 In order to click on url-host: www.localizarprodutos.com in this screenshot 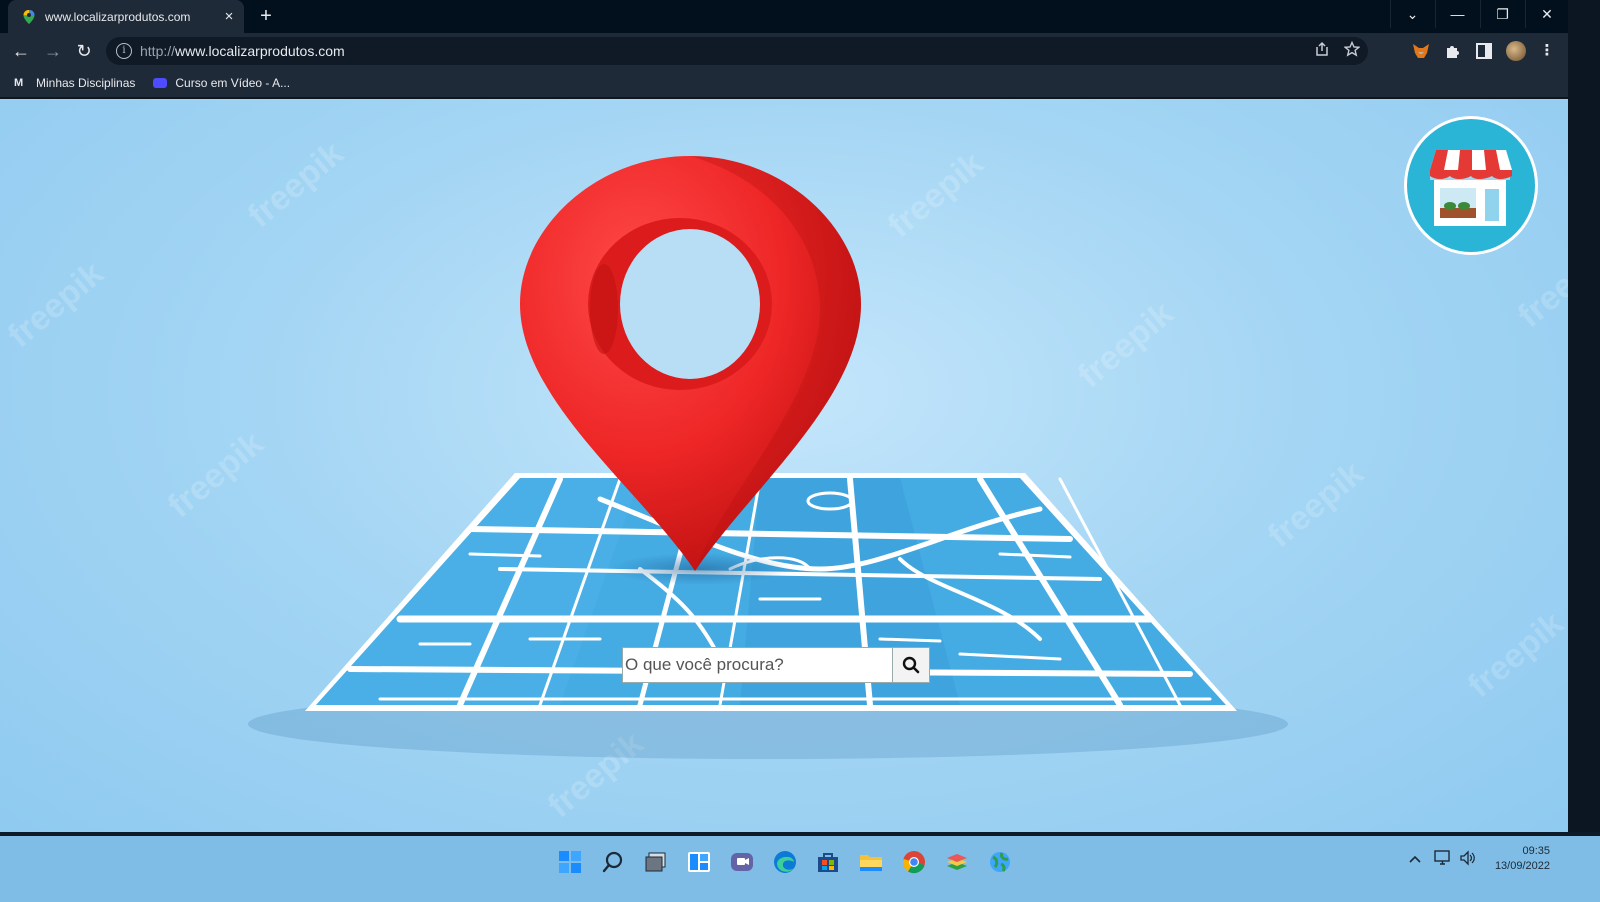, I will do `click(260, 51)`.